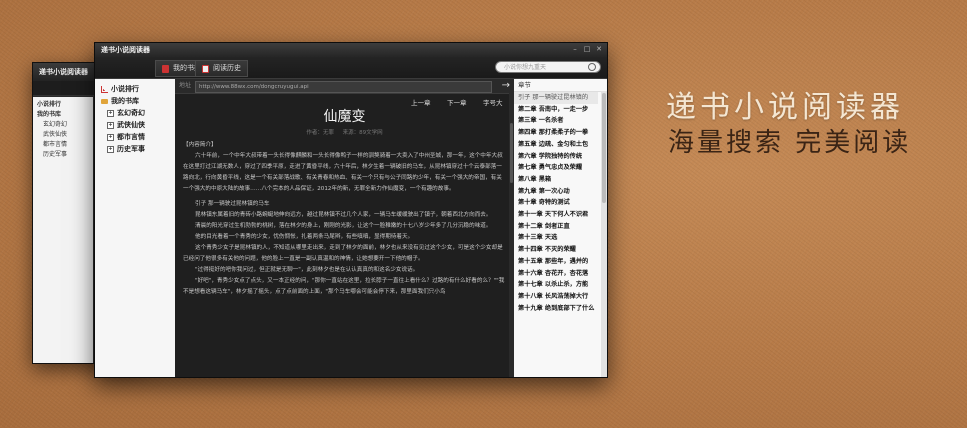 The image size is (967, 428). I want to click on chapter-item: 第四章 那打柔柔子的一拳, so click(556, 133).